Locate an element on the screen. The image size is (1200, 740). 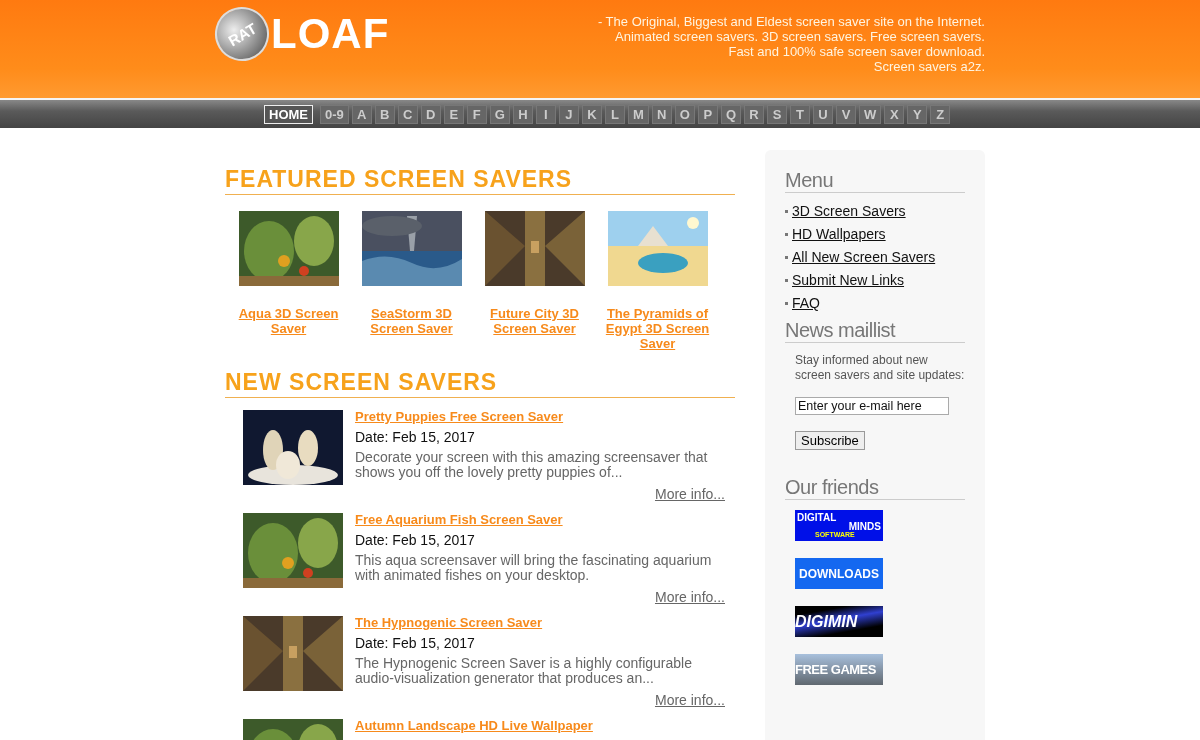
letter-link: P is located at coordinates (707, 114).